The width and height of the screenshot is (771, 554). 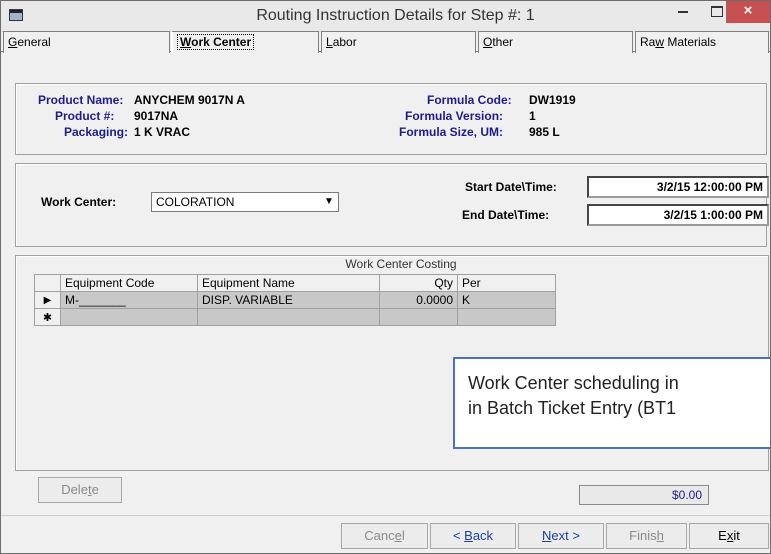 I want to click on new-cell-per, so click(x=506, y=317).